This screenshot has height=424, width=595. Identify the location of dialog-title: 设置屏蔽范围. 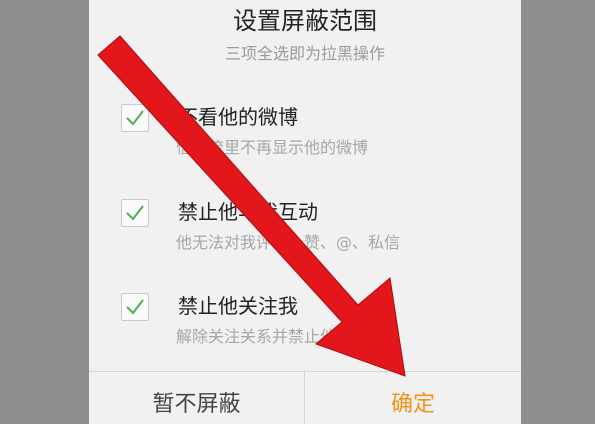
(305, 21).